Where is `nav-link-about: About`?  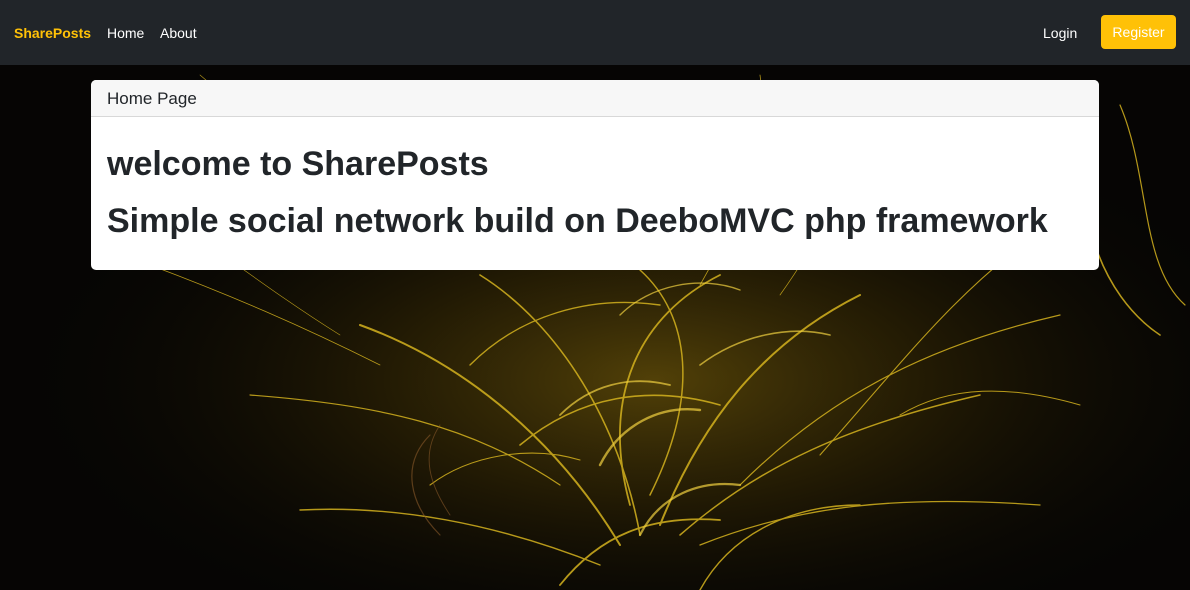 nav-link-about: About is located at coordinates (178, 33).